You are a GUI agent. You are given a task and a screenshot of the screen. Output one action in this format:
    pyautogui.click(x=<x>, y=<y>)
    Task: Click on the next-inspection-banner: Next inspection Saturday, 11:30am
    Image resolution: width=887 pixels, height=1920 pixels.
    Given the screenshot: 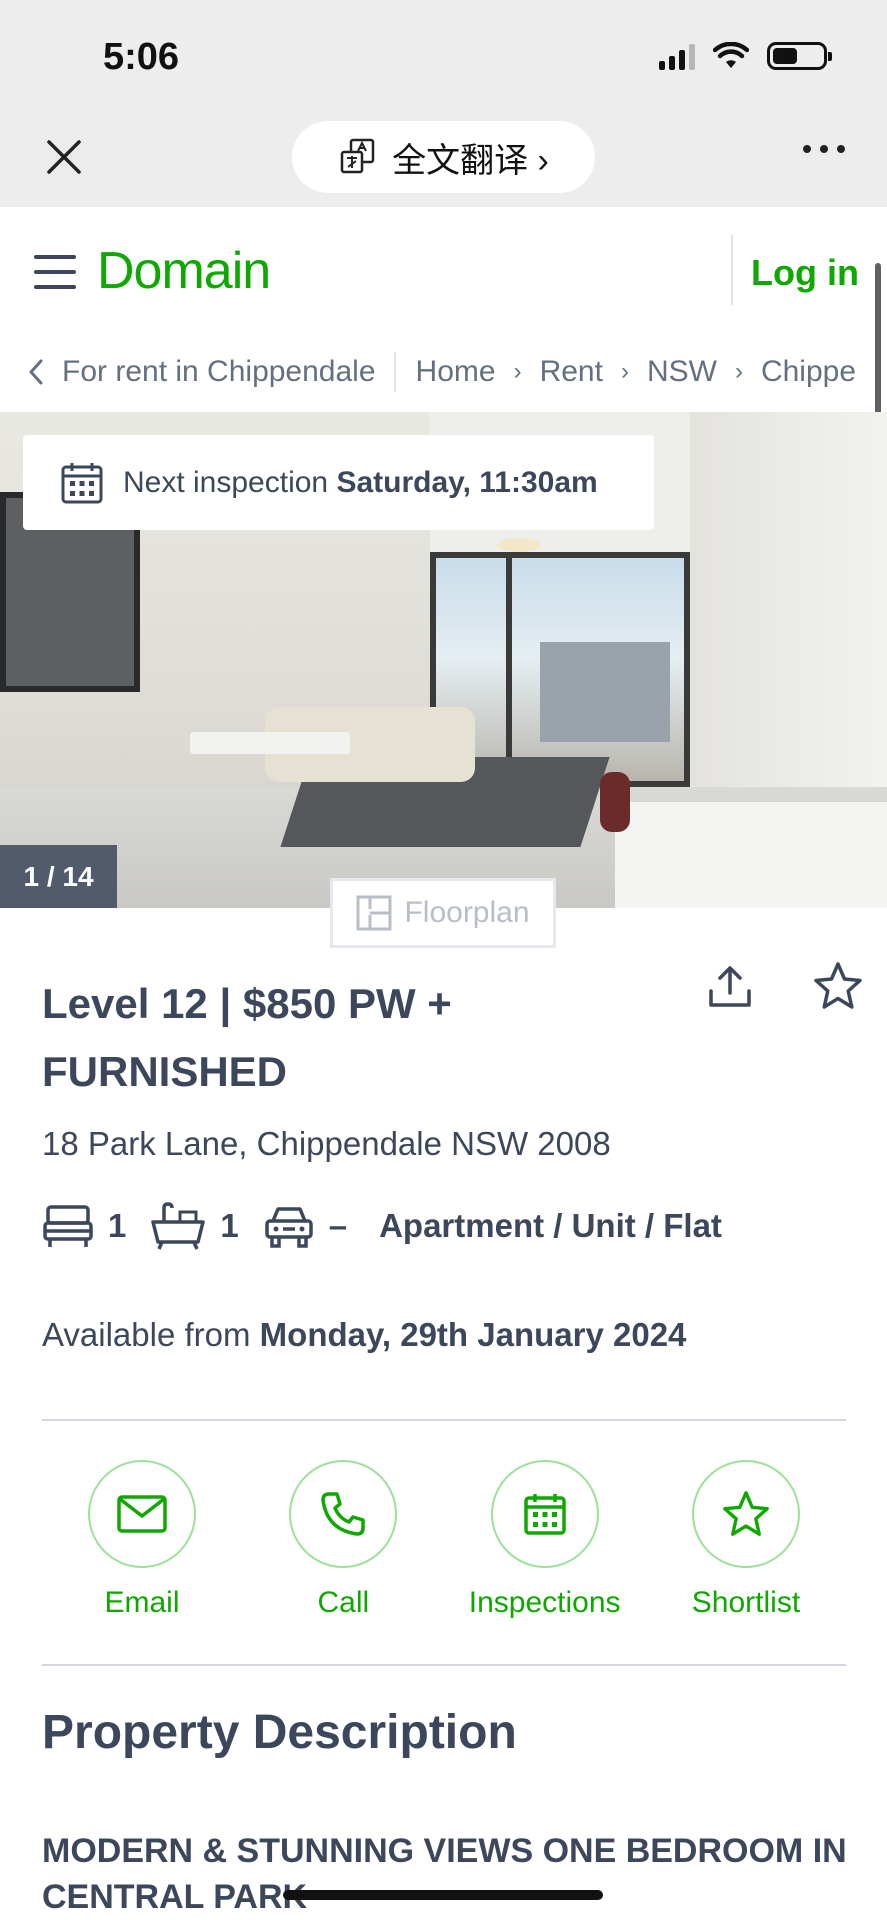 What is the action you would take?
    pyautogui.click(x=338, y=482)
    